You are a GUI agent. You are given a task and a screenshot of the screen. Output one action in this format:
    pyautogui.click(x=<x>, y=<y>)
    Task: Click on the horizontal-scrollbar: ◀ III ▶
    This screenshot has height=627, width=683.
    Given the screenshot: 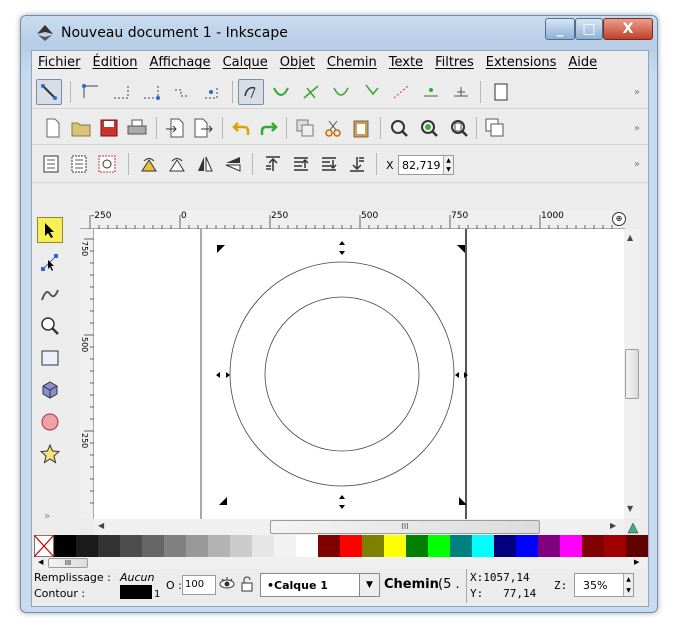 What is the action you would take?
    pyautogui.click(x=359, y=527)
    